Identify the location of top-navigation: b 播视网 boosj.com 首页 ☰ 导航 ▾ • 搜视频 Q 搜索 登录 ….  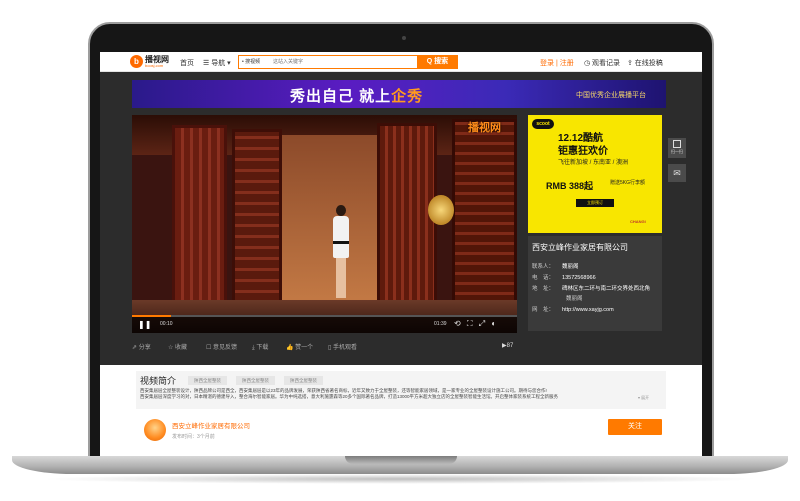
(401, 62).